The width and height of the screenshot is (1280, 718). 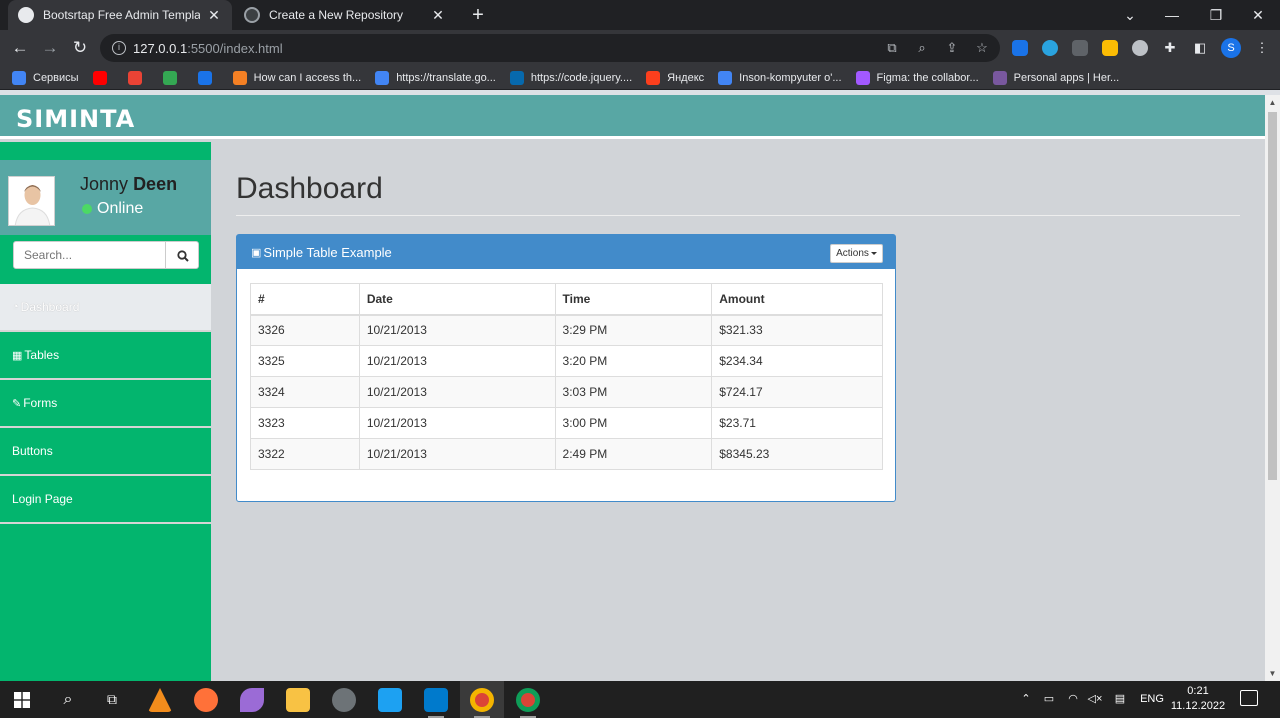 What do you see at coordinates (1026, 699) in the screenshot?
I see `chevron-up-icon: ⌃` at bounding box center [1026, 699].